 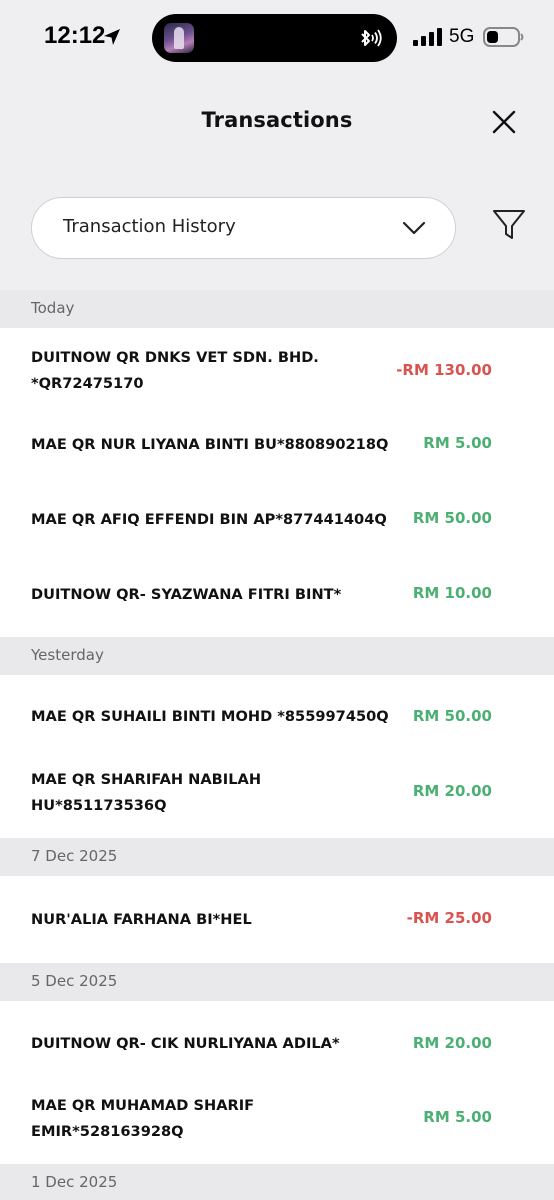 I want to click on chevron-down-icon, so click(x=414, y=228).